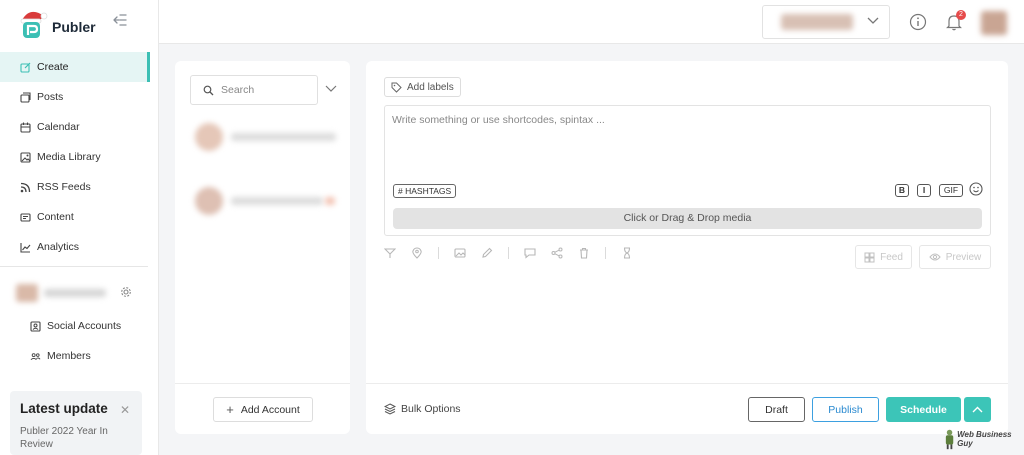  I want to click on sidebar-item-analytics: Analytics, so click(75, 247).